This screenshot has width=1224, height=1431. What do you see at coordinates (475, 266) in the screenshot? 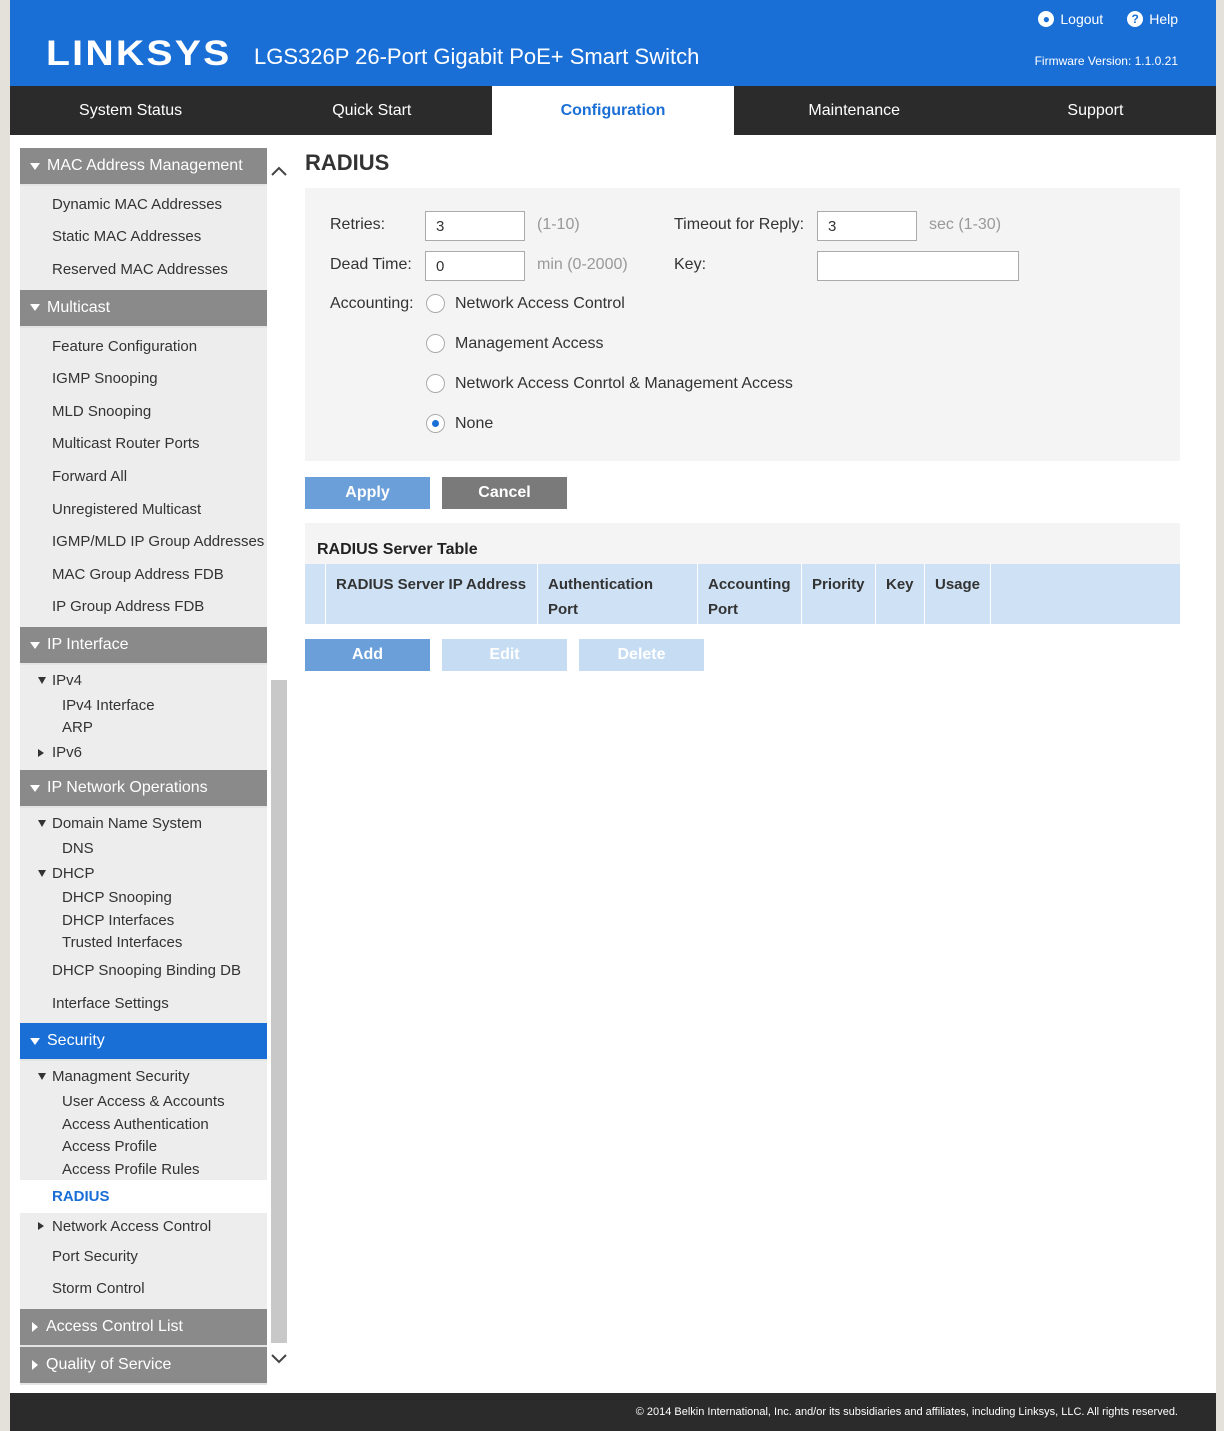
I see `deadtime-input` at bounding box center [475, 266].